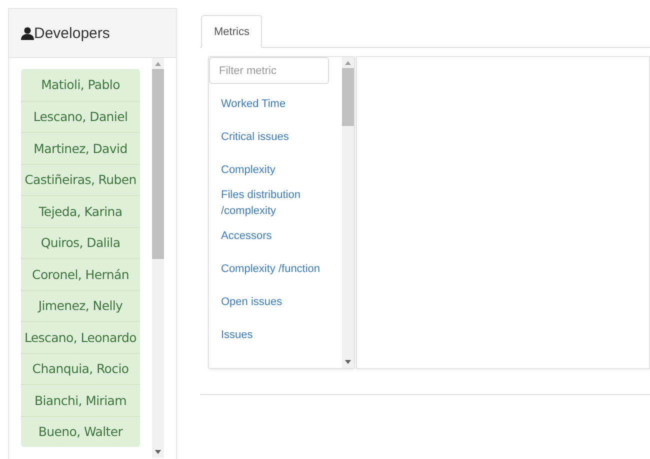 The image size is (650, 459). What do you see at coordinates (253, 104) in the screenshot?
I see `metric-link: Worked Time` at bounding box center [253, 104].